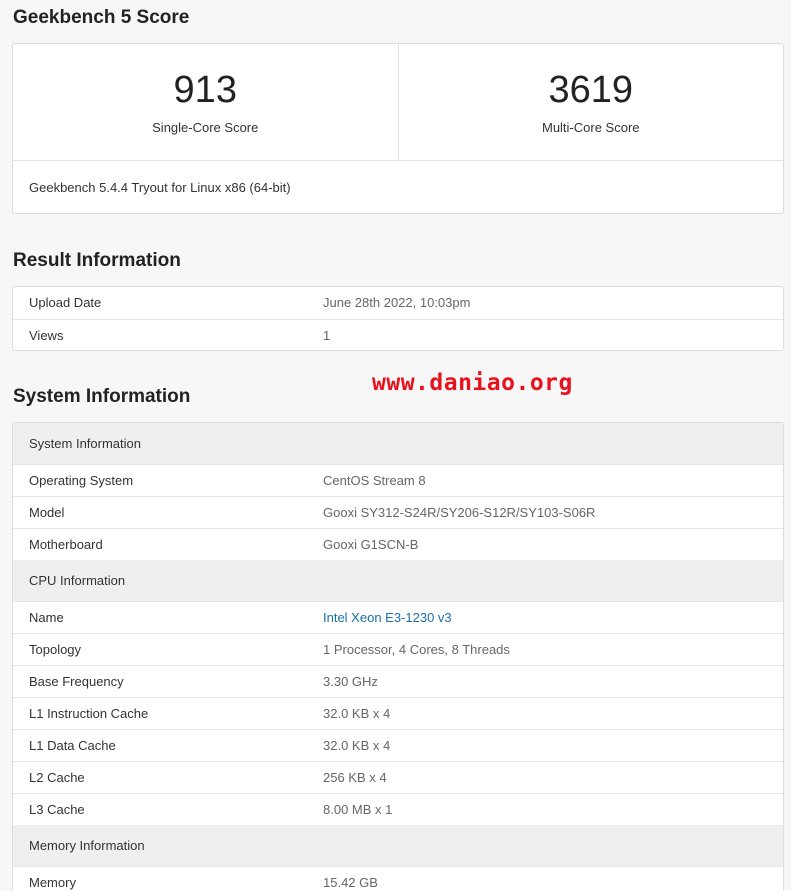 Image resolution: width=791 pixels, height=891 pixels. I want to click on table-row: Name Intel Xeon E3-1230 v3, so click(398, 617).